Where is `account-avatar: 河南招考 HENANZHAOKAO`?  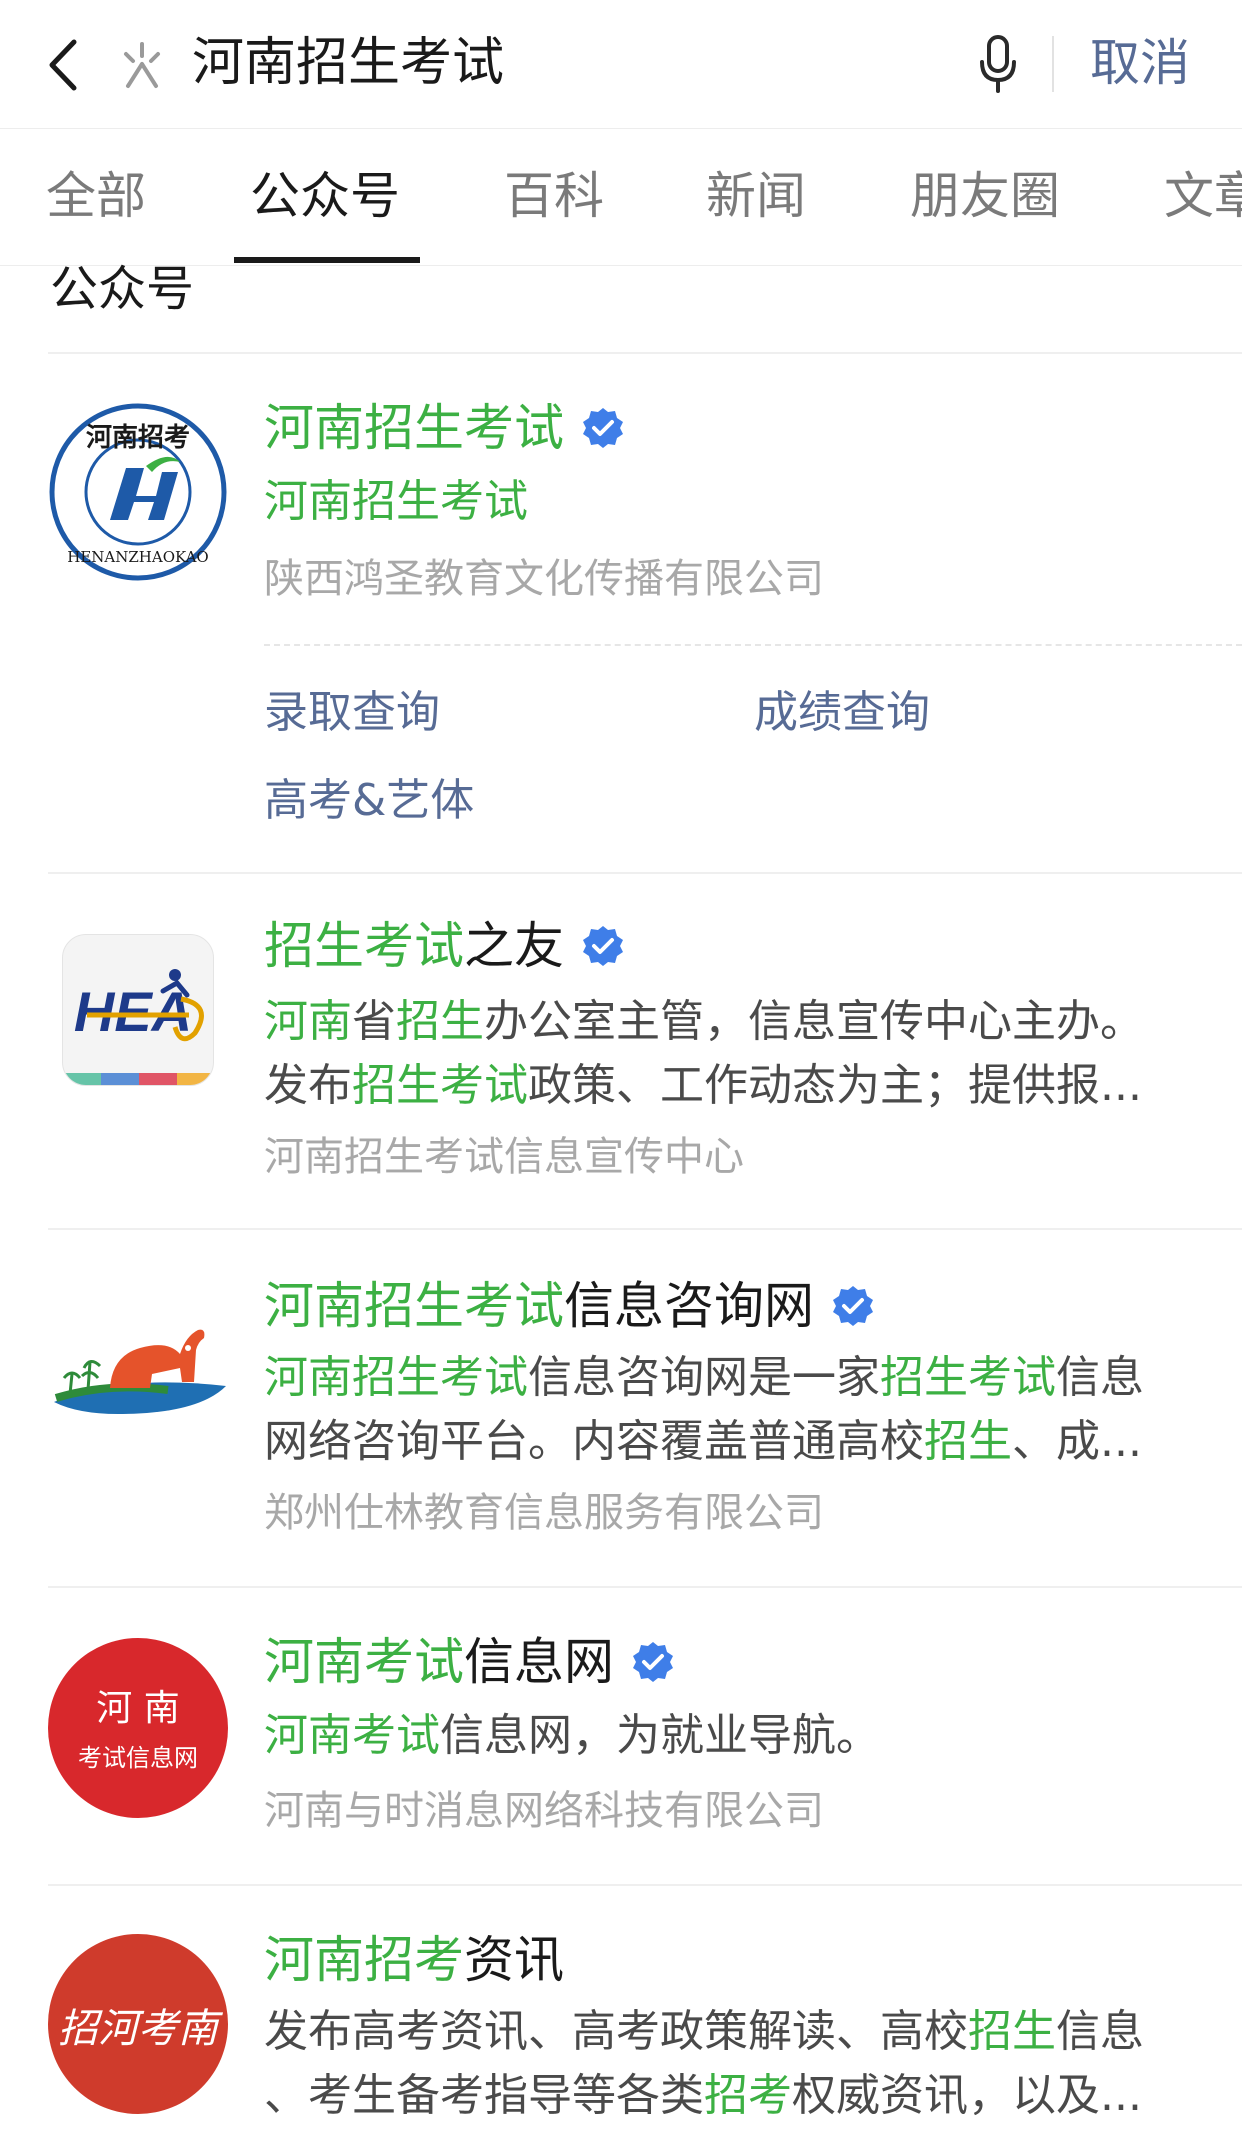
account-avatar: 河南招考 HENANZHAOKAO is located at coordinates (138, 492).